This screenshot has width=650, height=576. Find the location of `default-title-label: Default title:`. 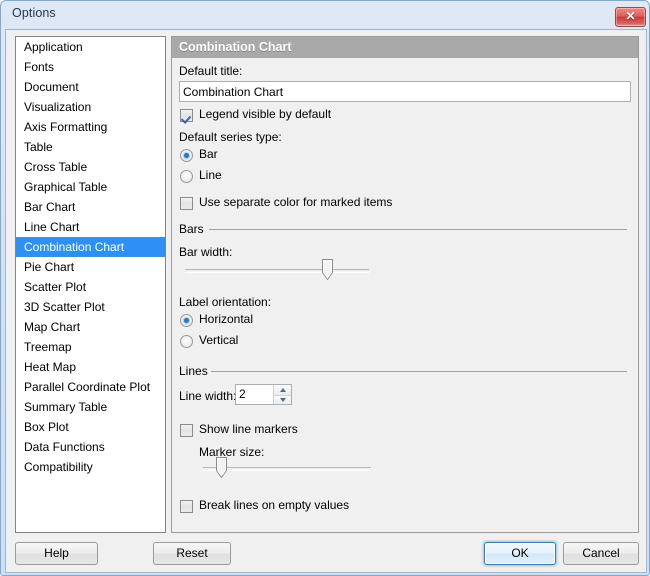

default-title-label: Default title: is located at coordinates (211, 71).